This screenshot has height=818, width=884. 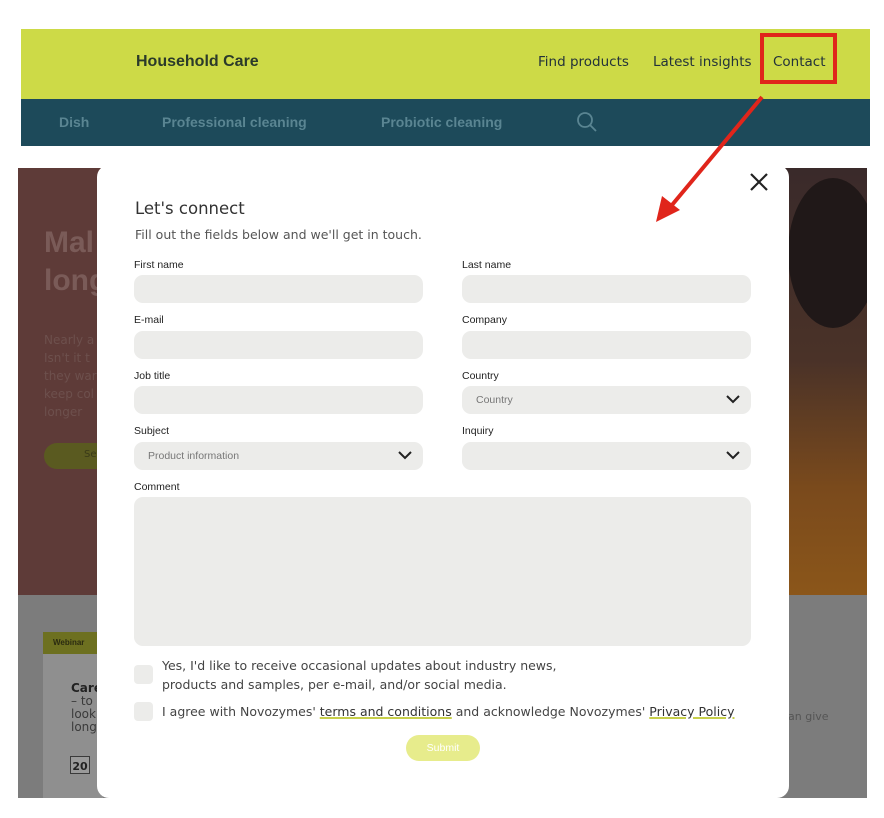 I want to click on country-select: Country, so click(x=606, y=400).